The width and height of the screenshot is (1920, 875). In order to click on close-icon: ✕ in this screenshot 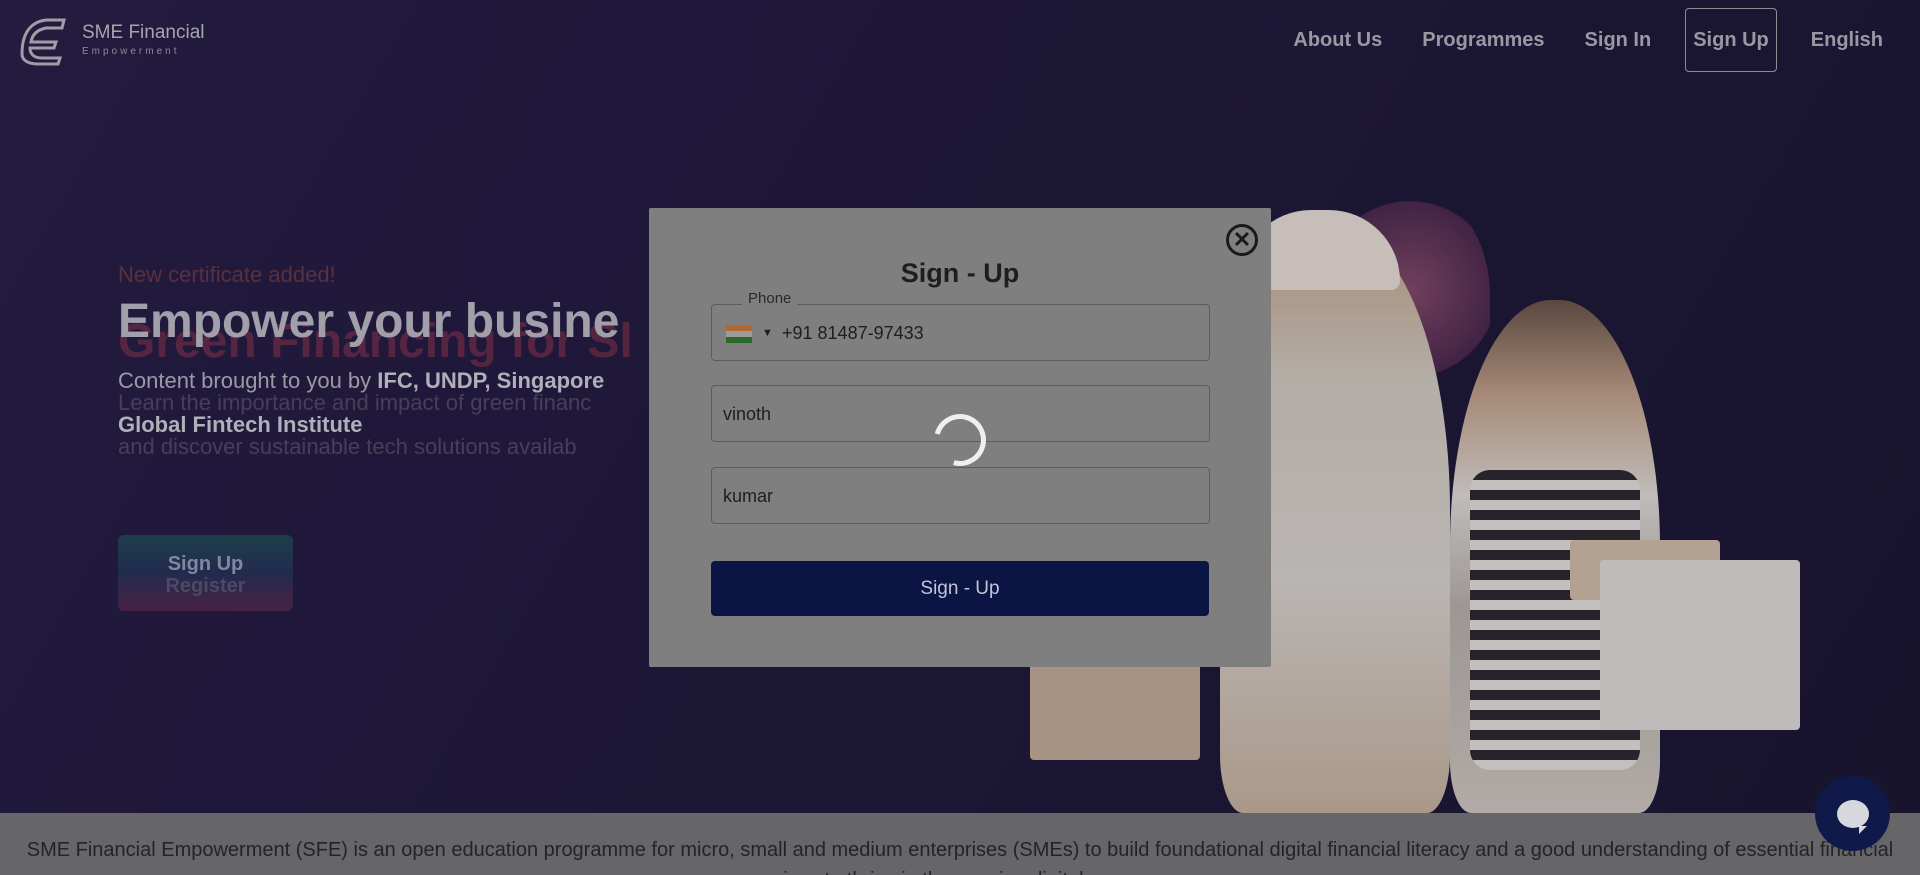, I will do `click(1242, 240)`.